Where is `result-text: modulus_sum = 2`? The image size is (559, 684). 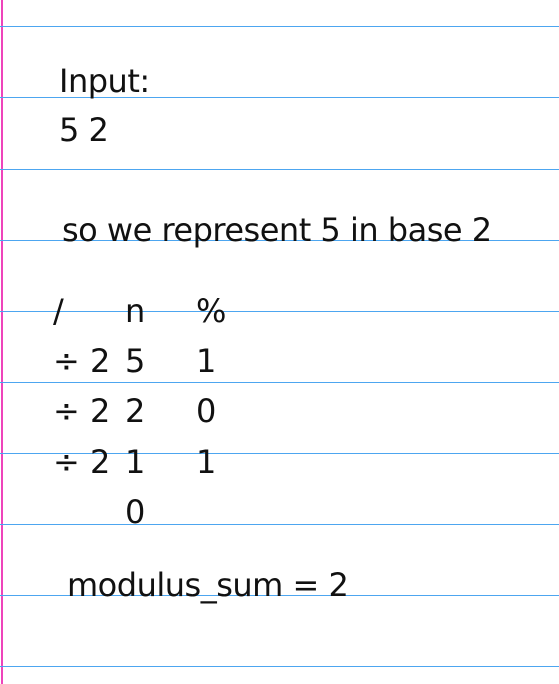
result-text: modulus_sum = 2 is located at coordinates (208, 585).